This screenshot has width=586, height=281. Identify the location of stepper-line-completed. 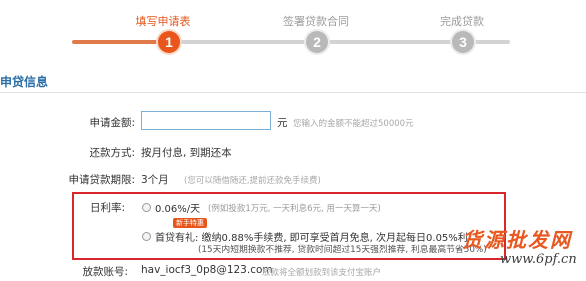
(120, 42).